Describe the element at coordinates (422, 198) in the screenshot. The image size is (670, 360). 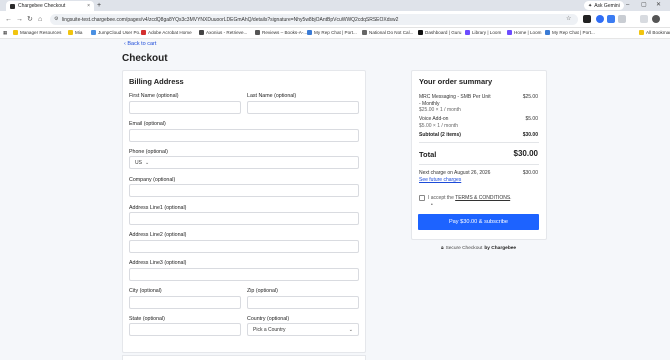
I see `accept-terms-checkbox` at that location.